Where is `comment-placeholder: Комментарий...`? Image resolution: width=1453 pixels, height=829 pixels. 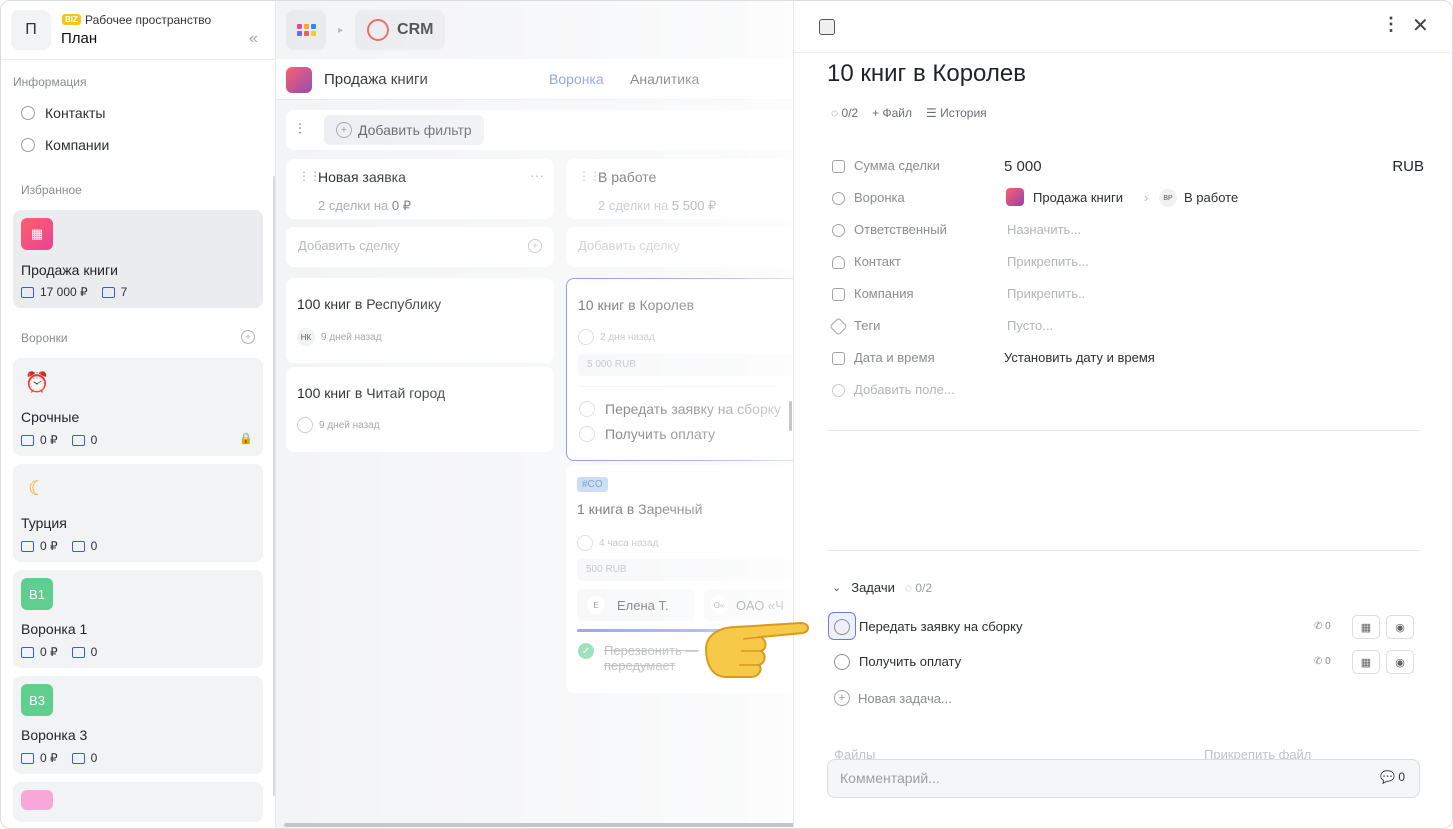 comment-placeholder: Комментарий... is located at coordinates (890, 778).